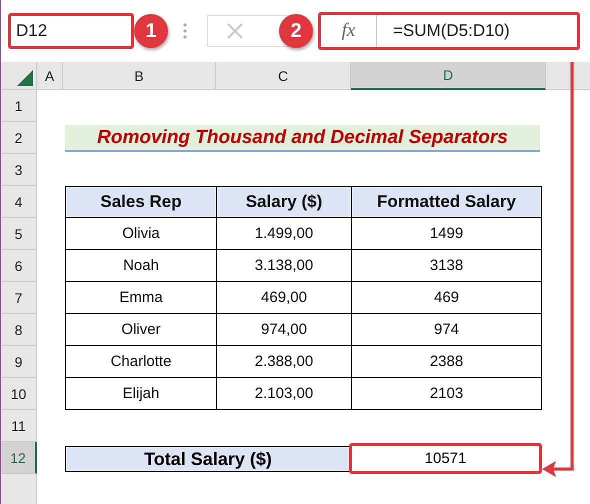 The image size is (590, 504). Describe the element at coordinates (446, 234) in the screenshot. I see `table-cell: 1499` at that location.